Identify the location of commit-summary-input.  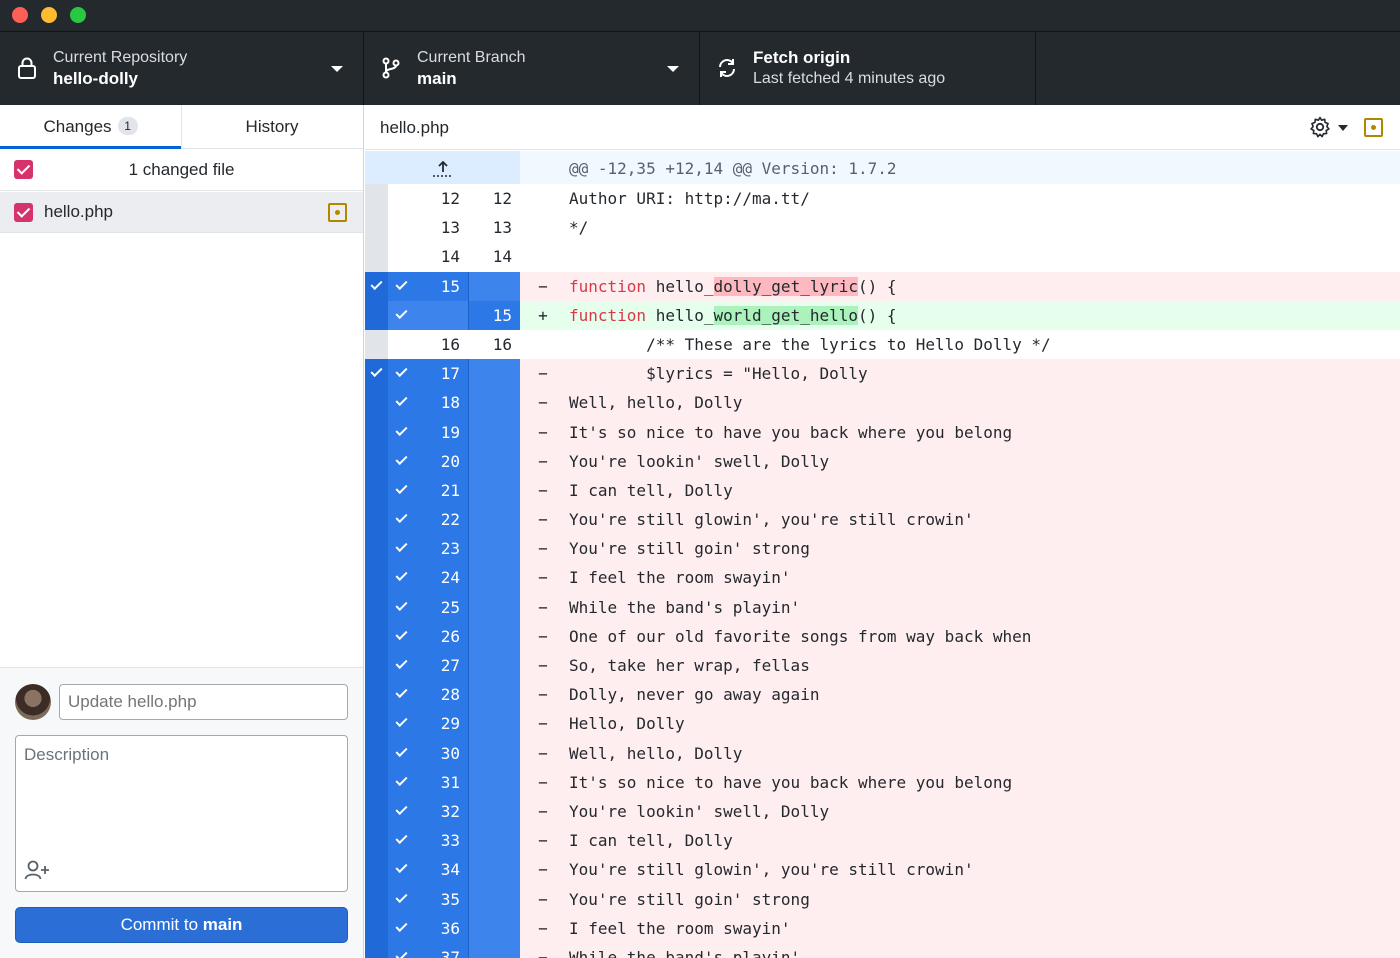
(203, 702).